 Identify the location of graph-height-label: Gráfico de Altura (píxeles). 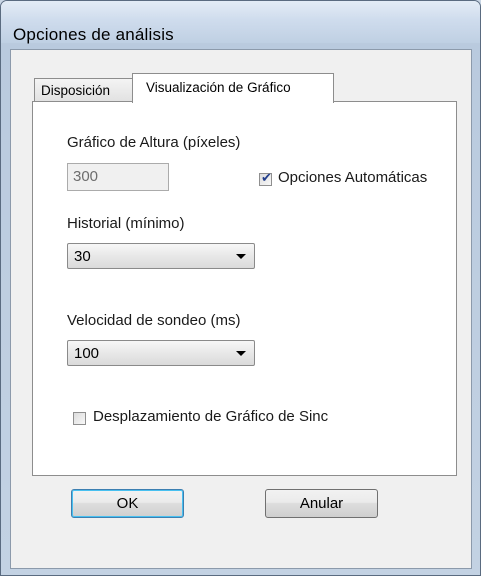
(154, 142).